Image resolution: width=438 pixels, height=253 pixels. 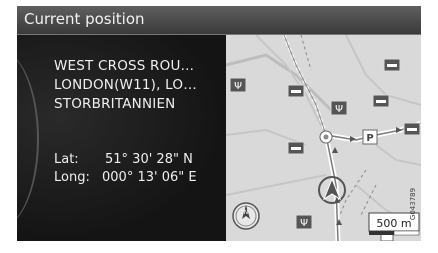 What do you see at coordinates (332, 190) in the screenshot?
I see `vehicle-position-icon` at bounding box center [332, 190].